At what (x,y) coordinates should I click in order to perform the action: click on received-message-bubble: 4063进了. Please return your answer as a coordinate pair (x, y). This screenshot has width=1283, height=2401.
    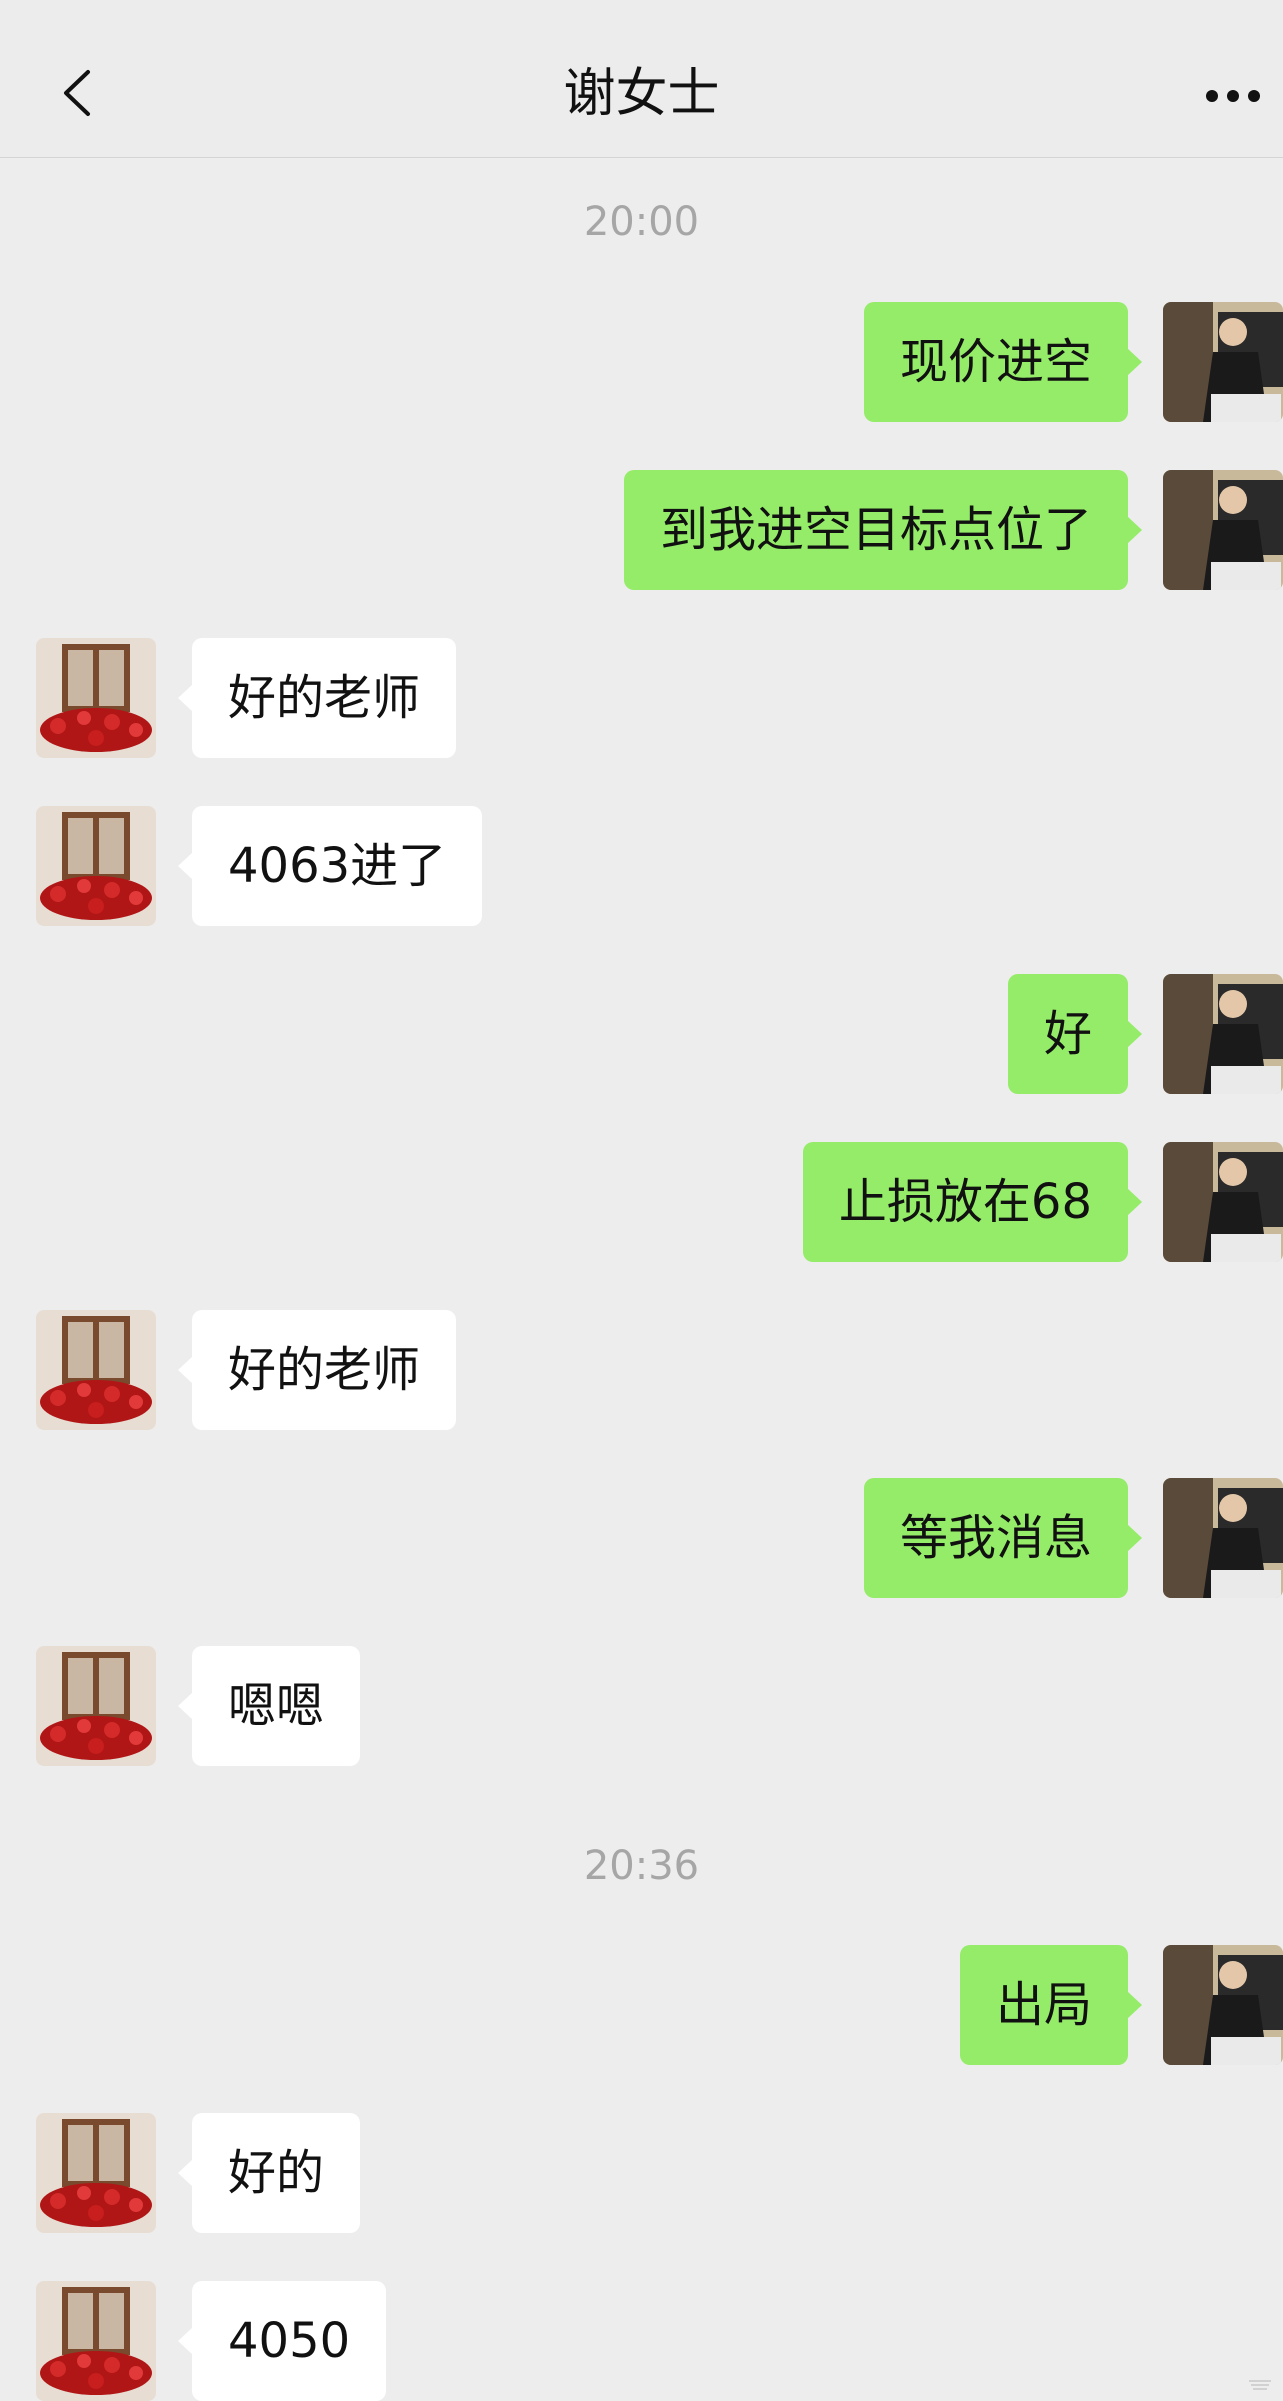
    Looking at the image, I should click on (330, 866).